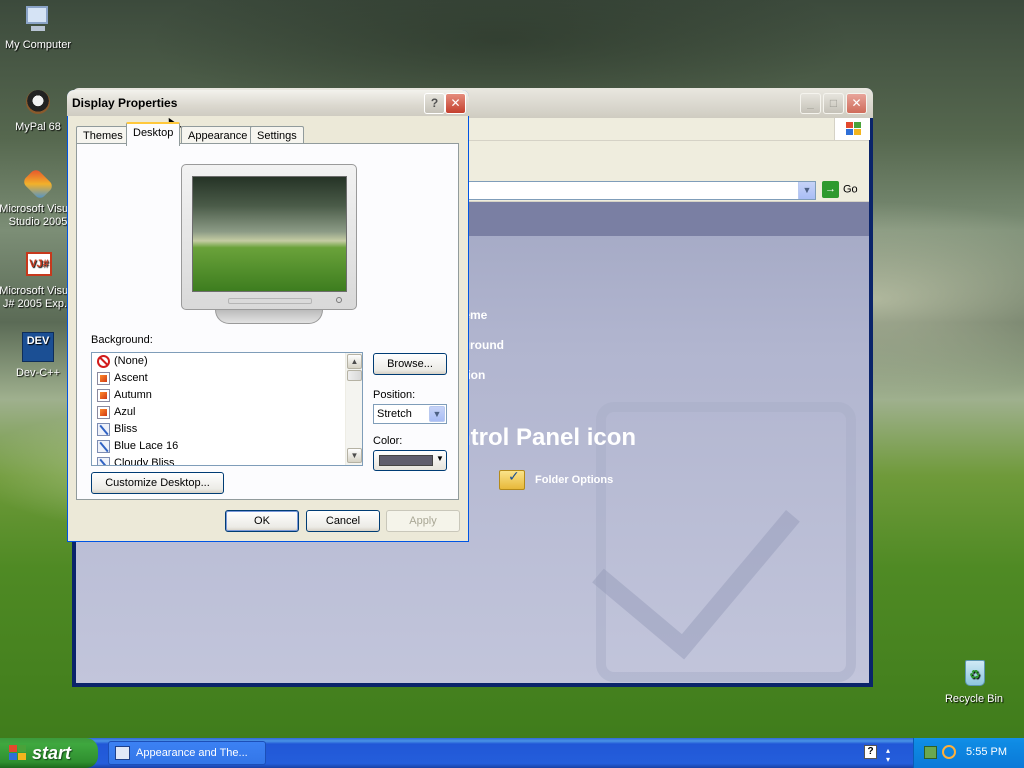 This screenshot has width=1024, height=768. Describe the element at coordinates (103, 361) in the screenshot. I see `none-icon` at that location.